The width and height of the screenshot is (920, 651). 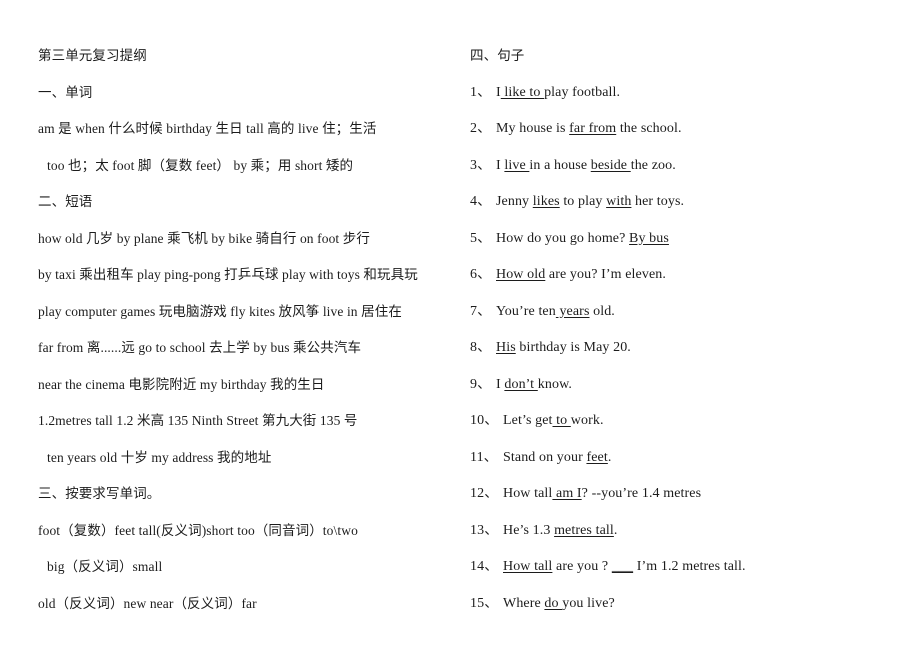 What do you see at coordinates (517, 165) in the screenshot?
I see `sentence-underlined-part: live` at bounding box center [517, 165].